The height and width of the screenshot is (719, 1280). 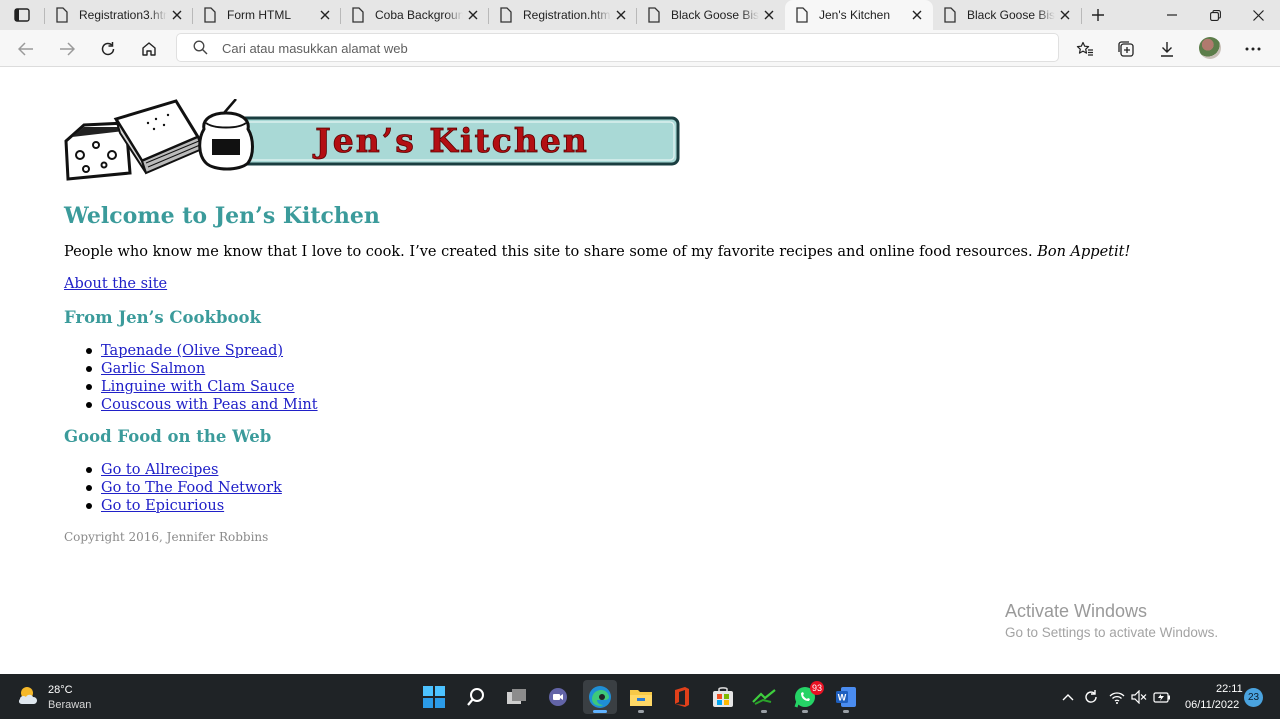 I want to click on tab-title: Coba Background, so click(x=419, y=15).